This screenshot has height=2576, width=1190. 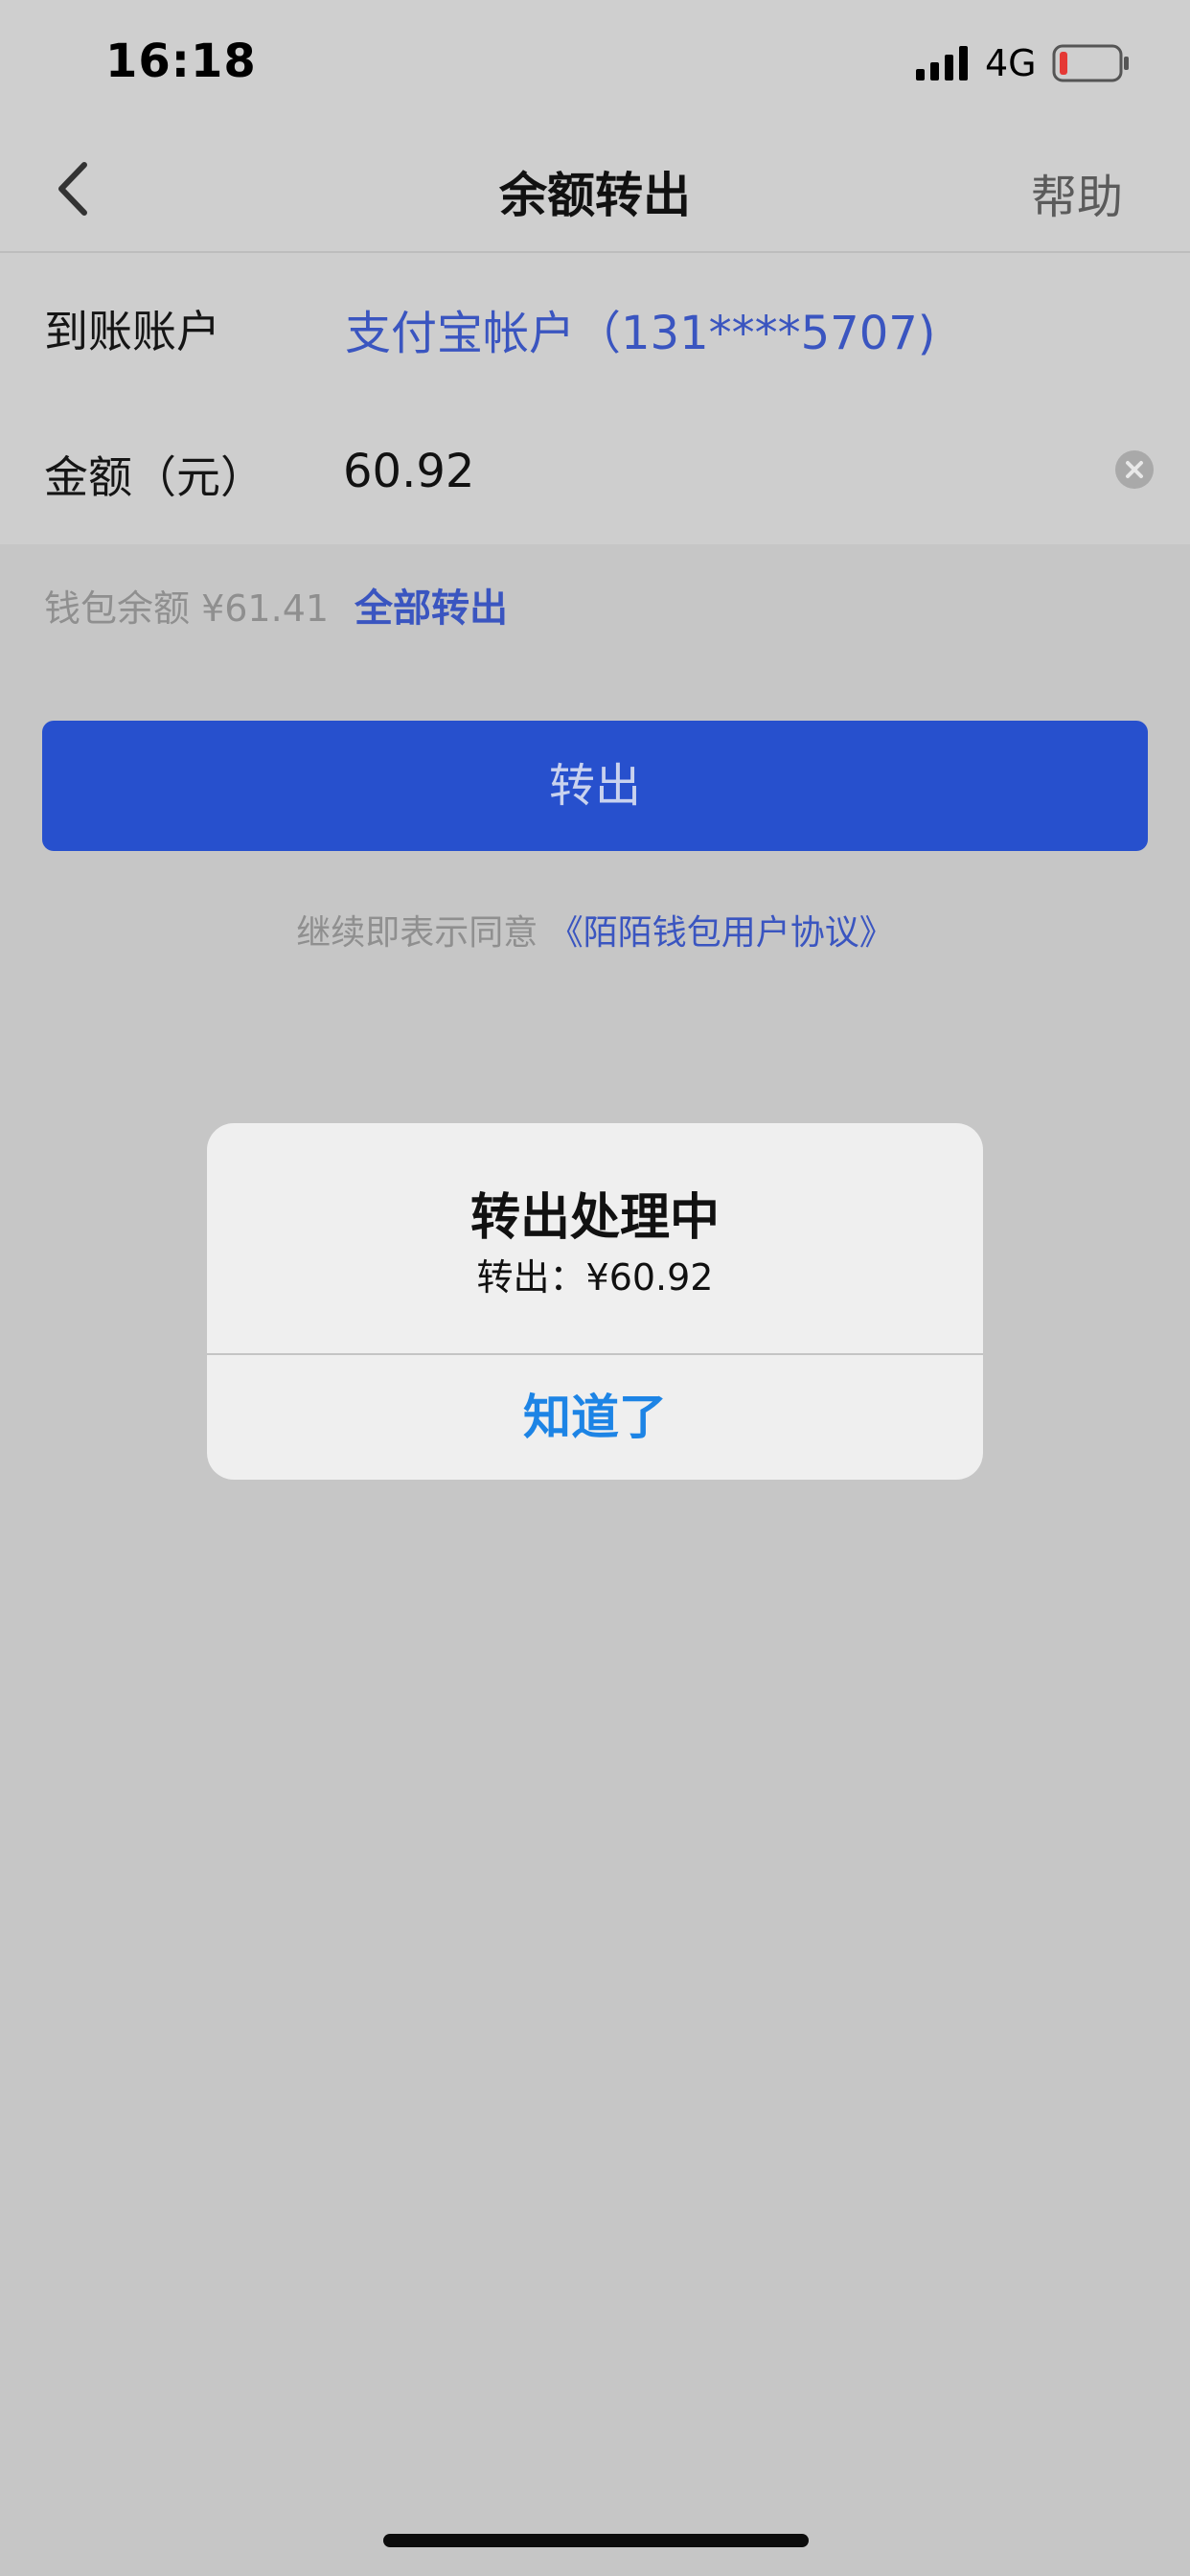 I want to click on amount-row: 金额（元）, so click(x=595, y=471).